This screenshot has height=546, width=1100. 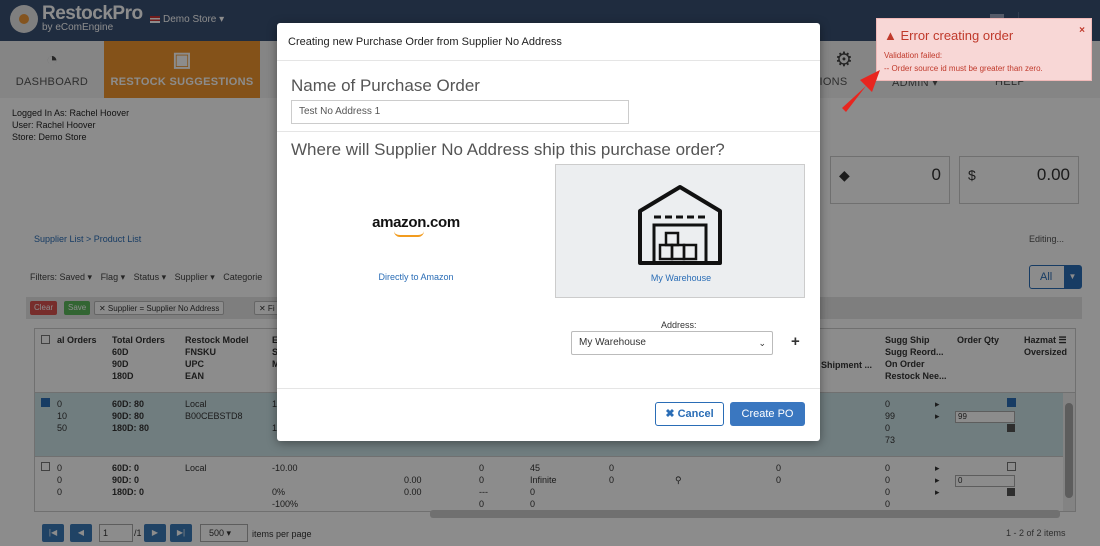 I want to click on destination-warehouse: My Warehouse, so click(x=680, y=231).